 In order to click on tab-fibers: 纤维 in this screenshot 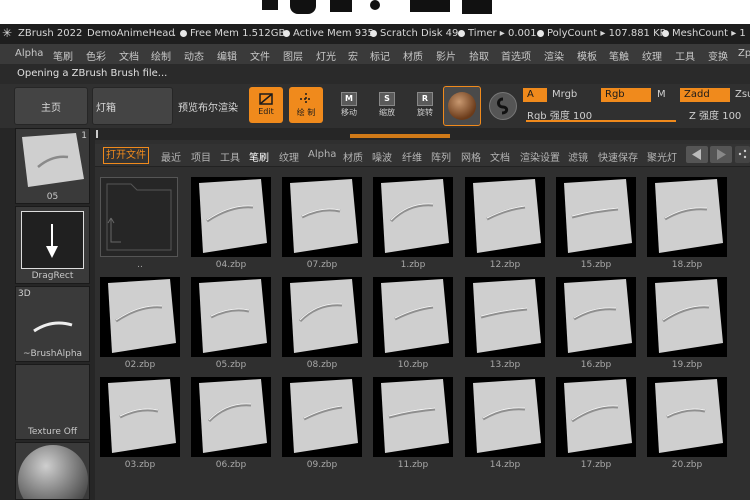, I will do `click(412, 156)`.